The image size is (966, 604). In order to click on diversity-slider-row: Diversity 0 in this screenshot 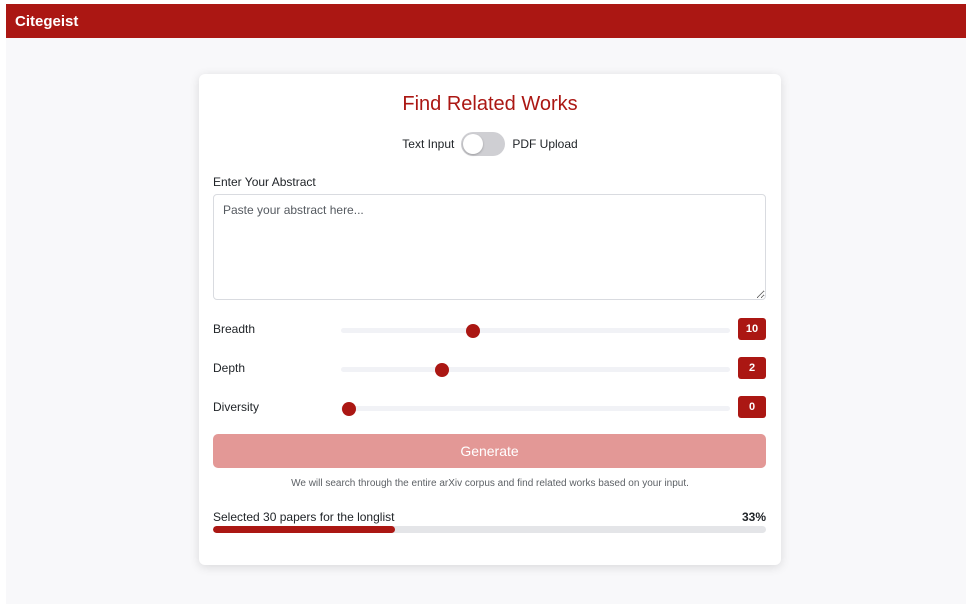, I will do `click(489, 408)`.